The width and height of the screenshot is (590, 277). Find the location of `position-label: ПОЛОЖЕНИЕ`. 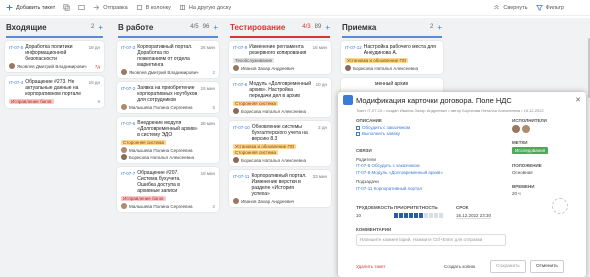

position-label: ПОЛОЖЕНИЕ is located at coordinates (527, 165).